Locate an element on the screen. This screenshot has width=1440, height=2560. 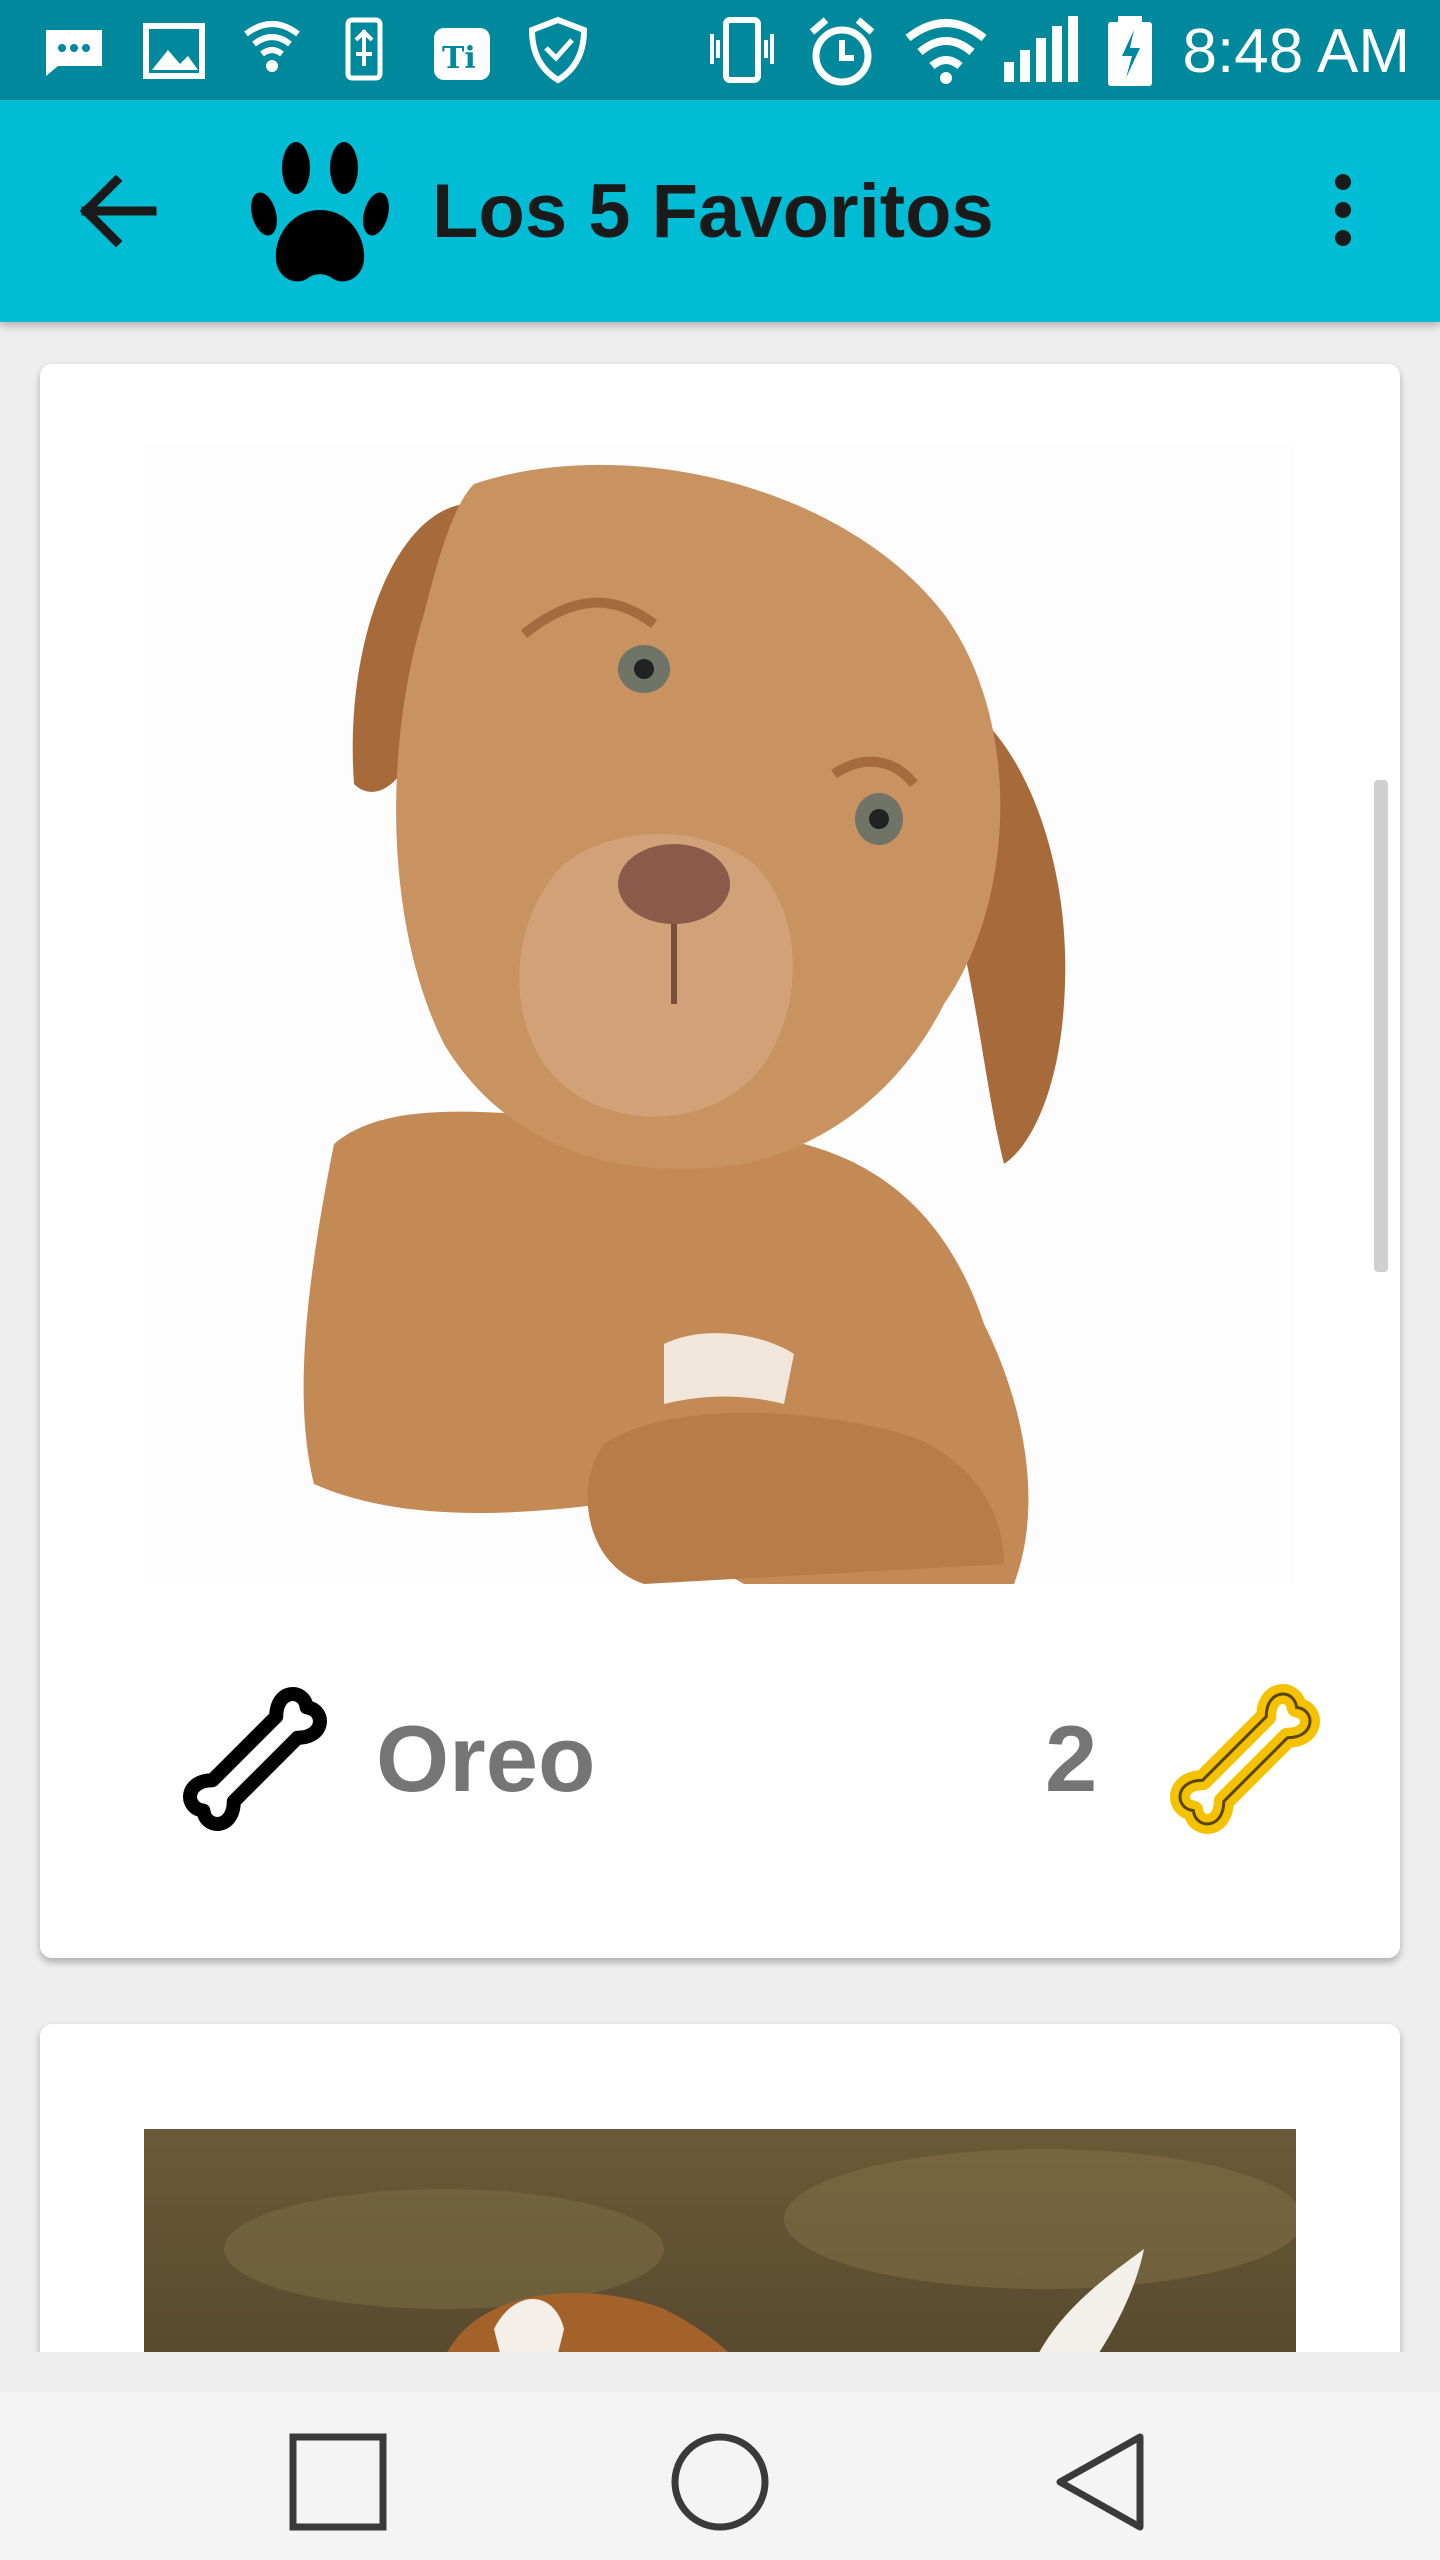
gold-bone-icon is located at coordinates (1245, 1759).